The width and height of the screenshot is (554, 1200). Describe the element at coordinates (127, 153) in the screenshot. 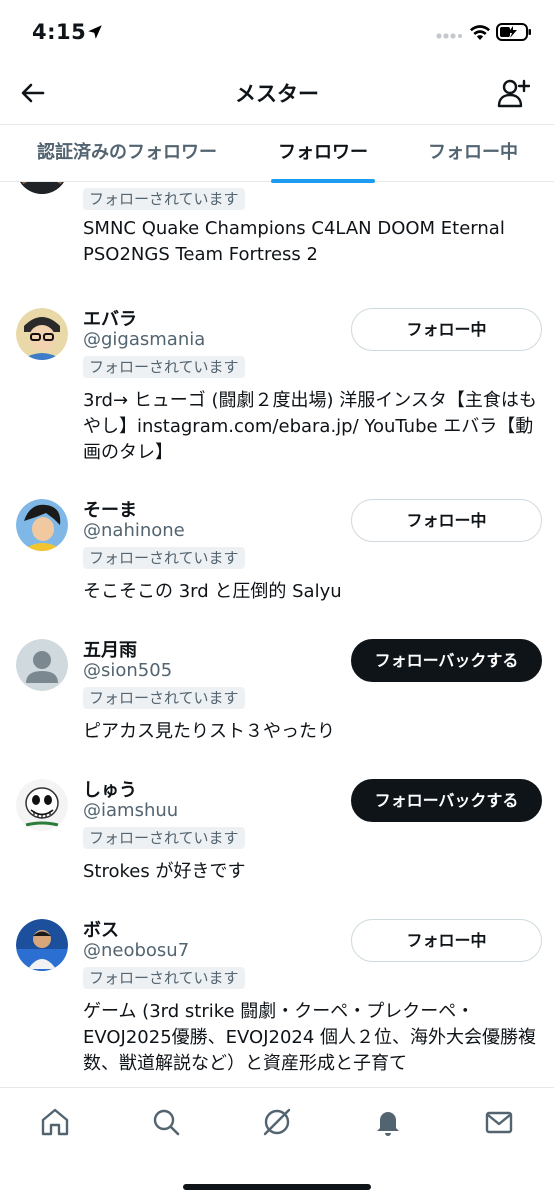

I see `tab-verified-followers: 認証済みのフォロワー` at that location.